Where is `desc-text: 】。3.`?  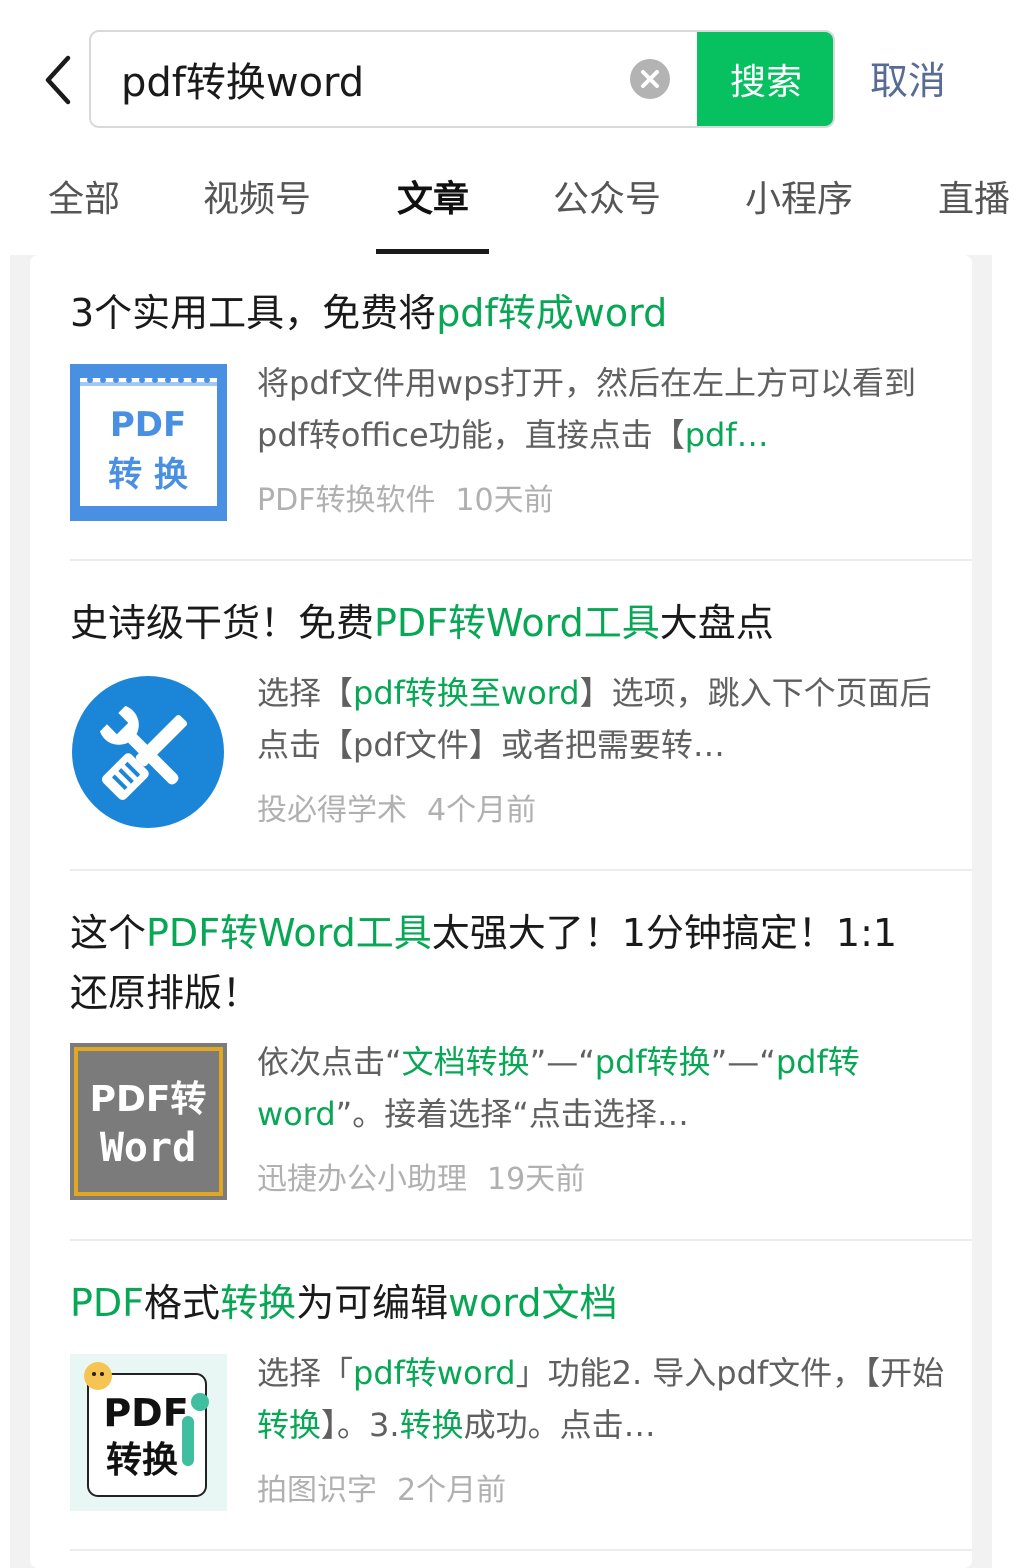
desc-text: 】。3. is located at coordinates (360, 1425).